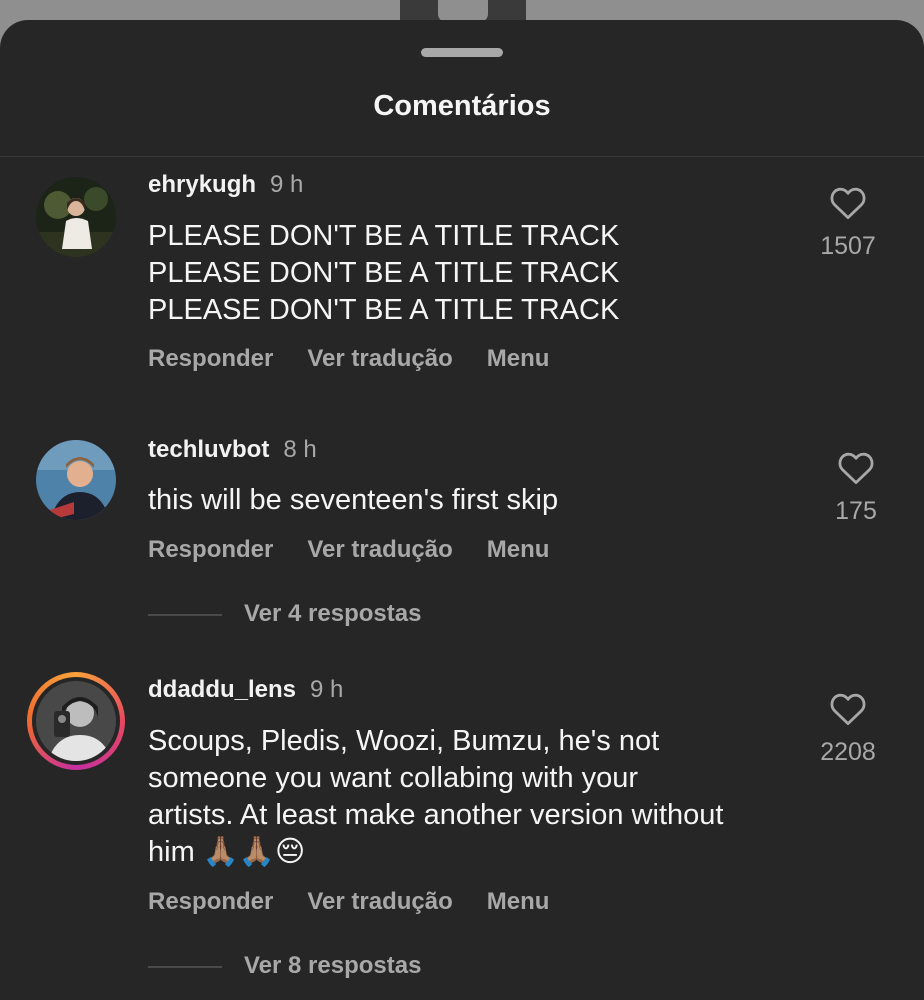 This screenshot has width=924, height=1000. I want to click on sheet-title: Comentários, so click(462, 106).